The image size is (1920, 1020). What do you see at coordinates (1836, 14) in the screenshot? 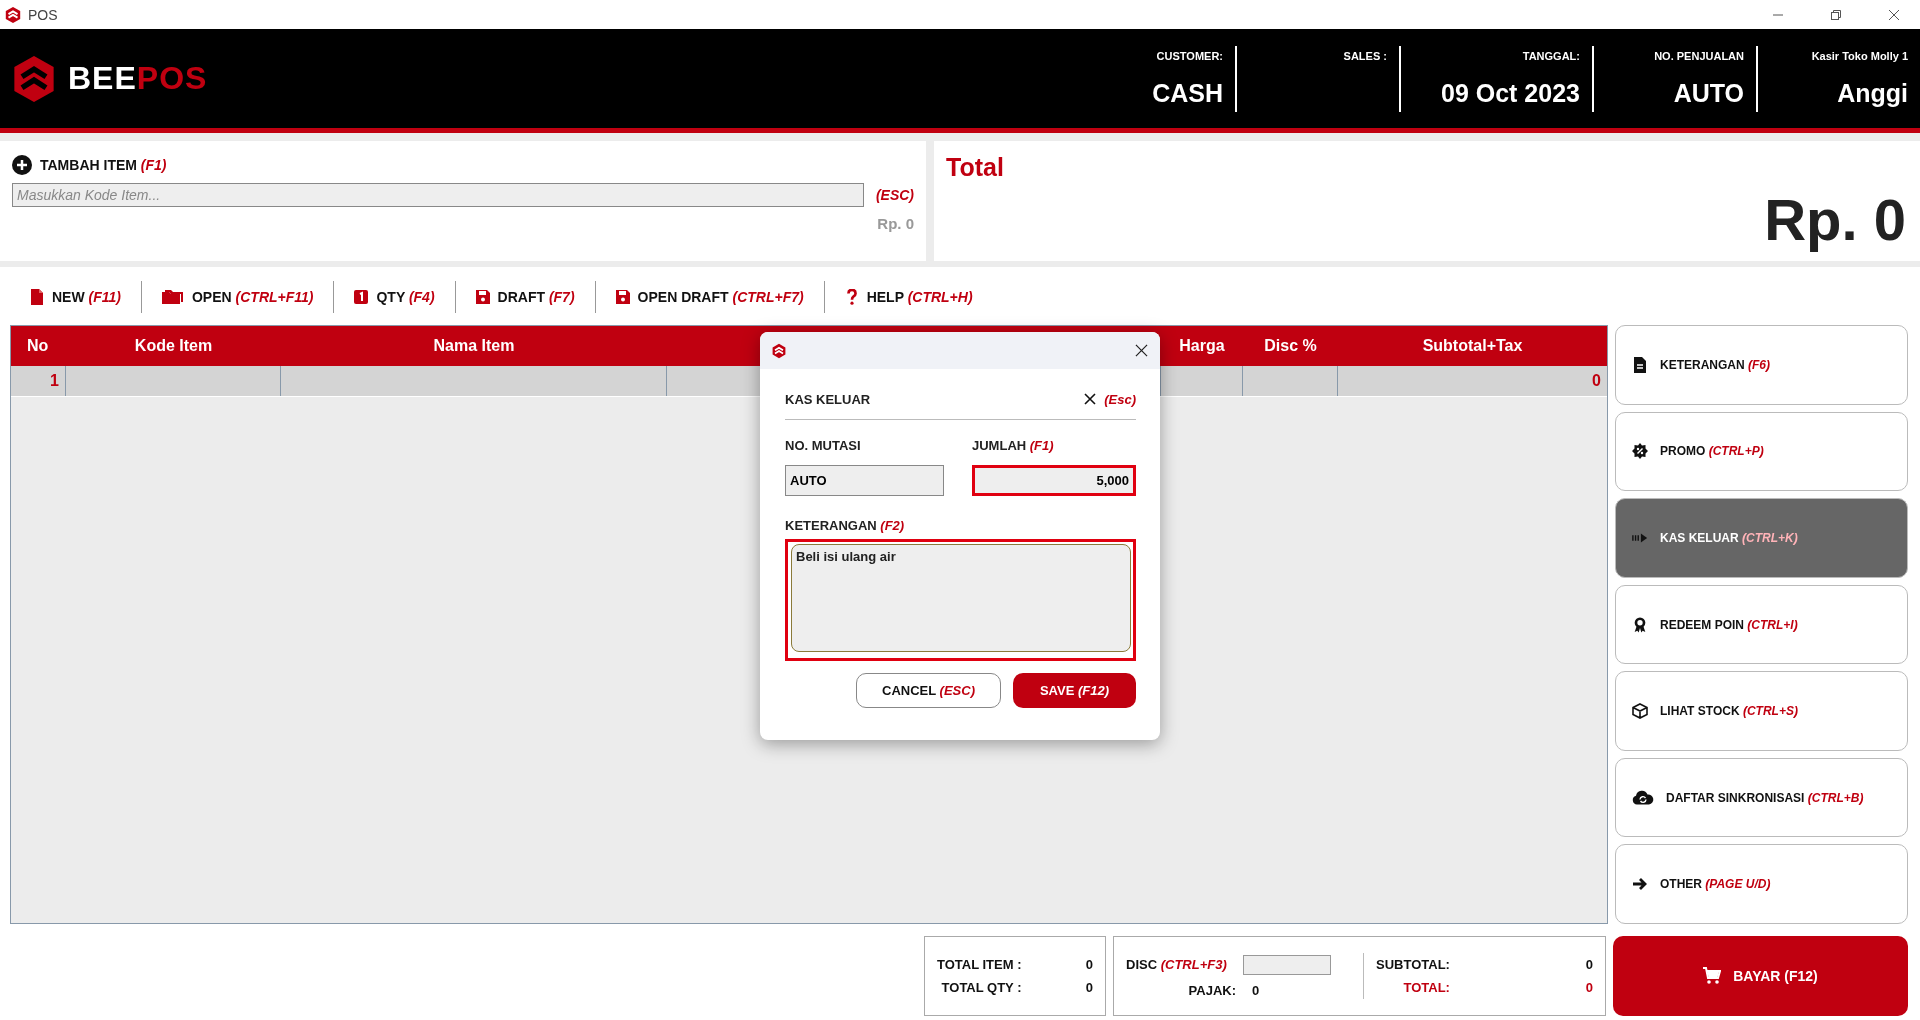
I see `restore-icon` at bounding box center [1836, 14].